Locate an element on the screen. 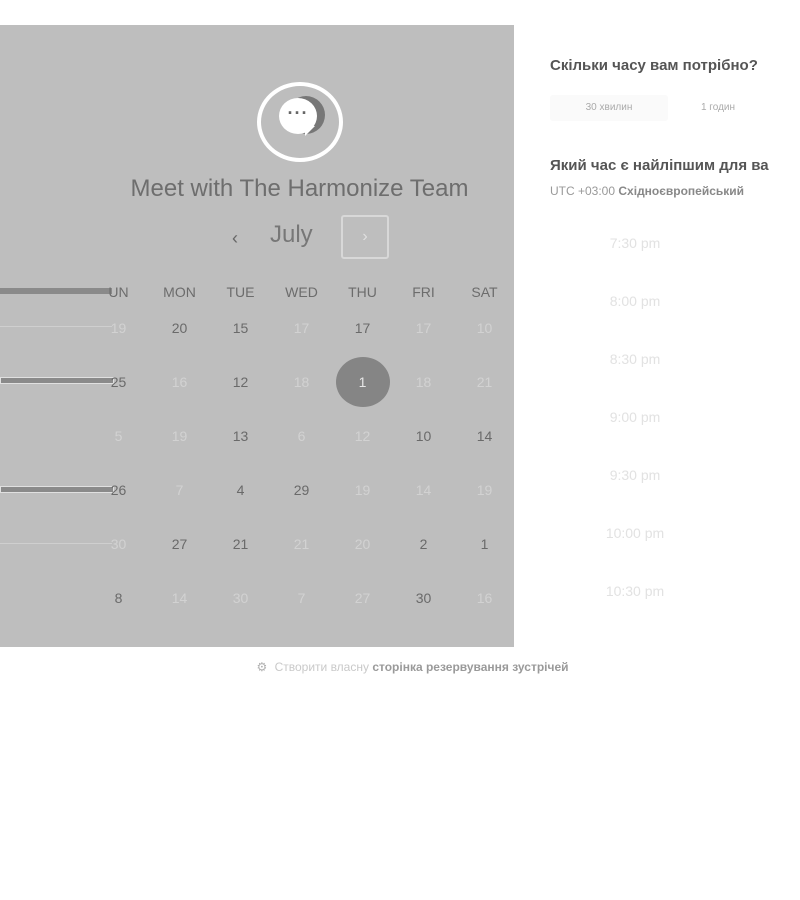 The height and width of the screenshot is (900, 800). calendar-day: 26 is located at coordinates (118, 490).